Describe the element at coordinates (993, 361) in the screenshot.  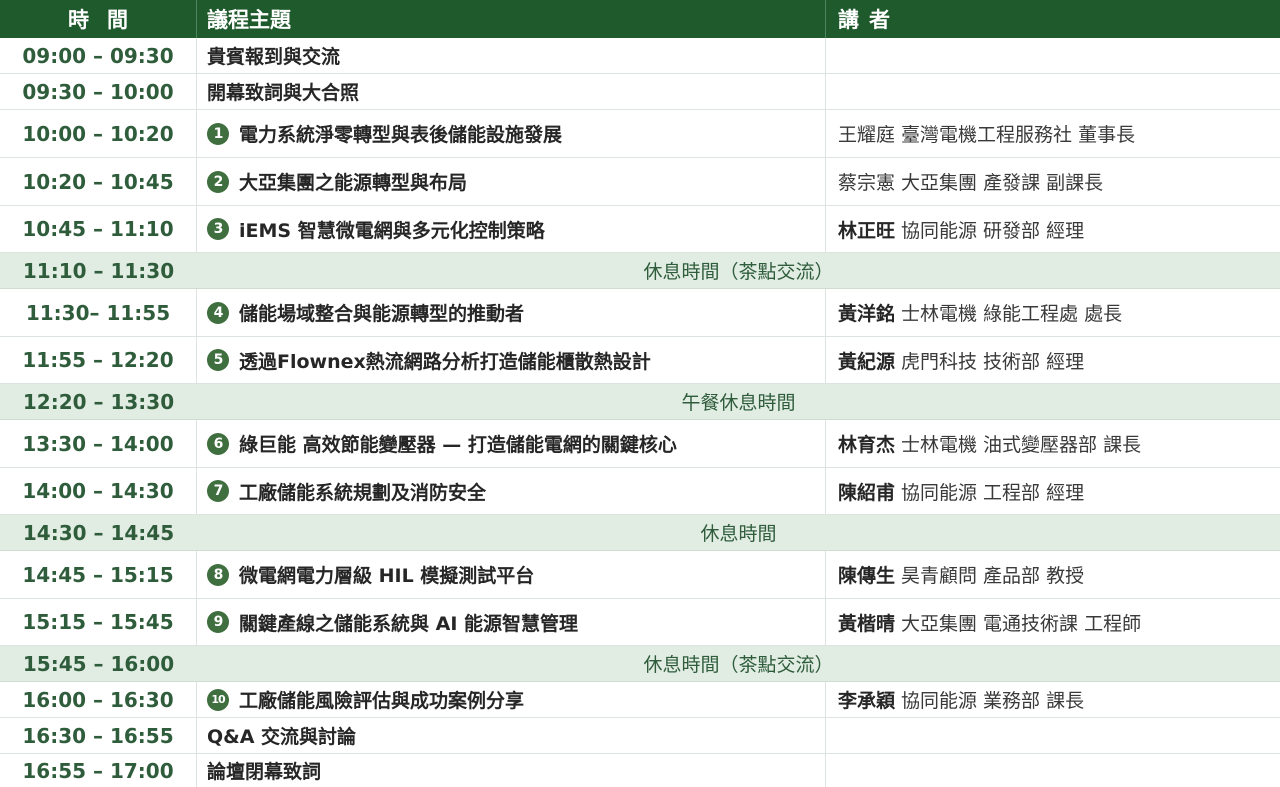
I see `speaker-org: 虎門科技 技術部 經理` at that location.